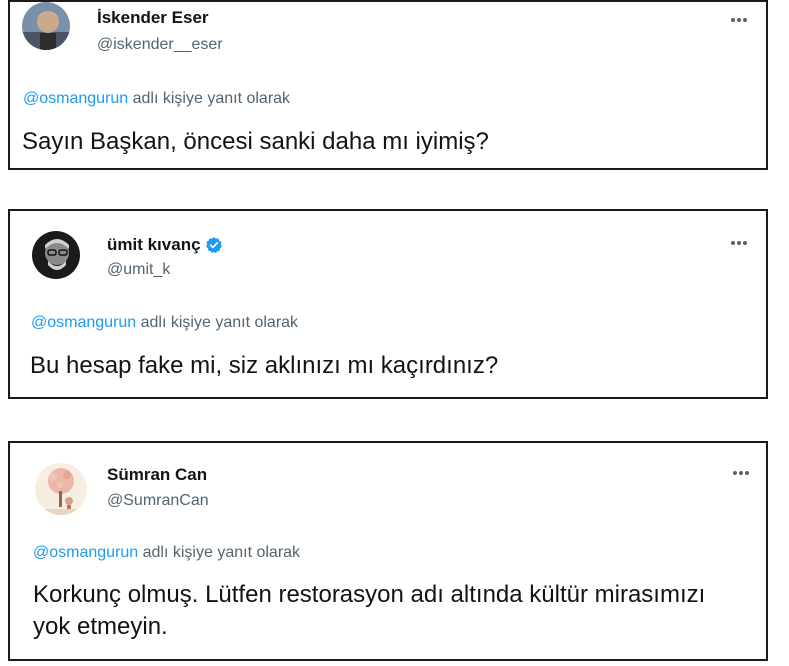 The height and width of the screenshot is (666, 789). I want to click on user-handle: @umit_k, so click(138, 270).